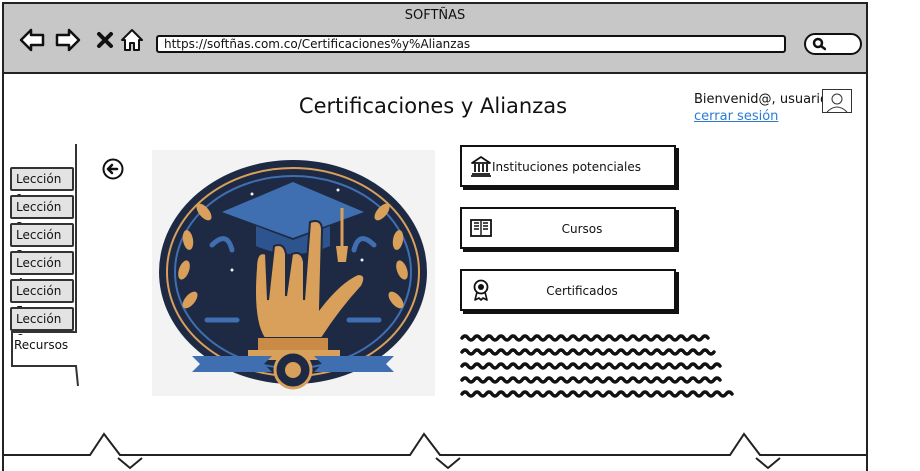 The height and width of the screenshot is (471, 920). I want to click on forward-arrow-button, so click(68, 40).